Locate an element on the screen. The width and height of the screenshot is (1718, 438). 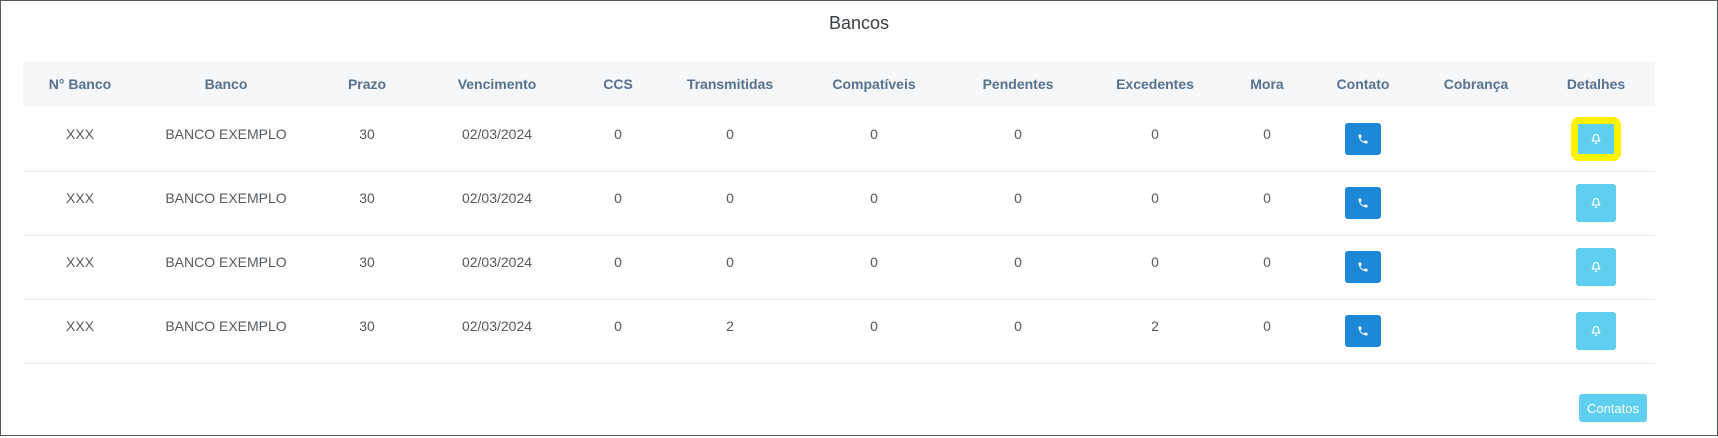
header-ccs: CCS is located at coordinates (618, 84).